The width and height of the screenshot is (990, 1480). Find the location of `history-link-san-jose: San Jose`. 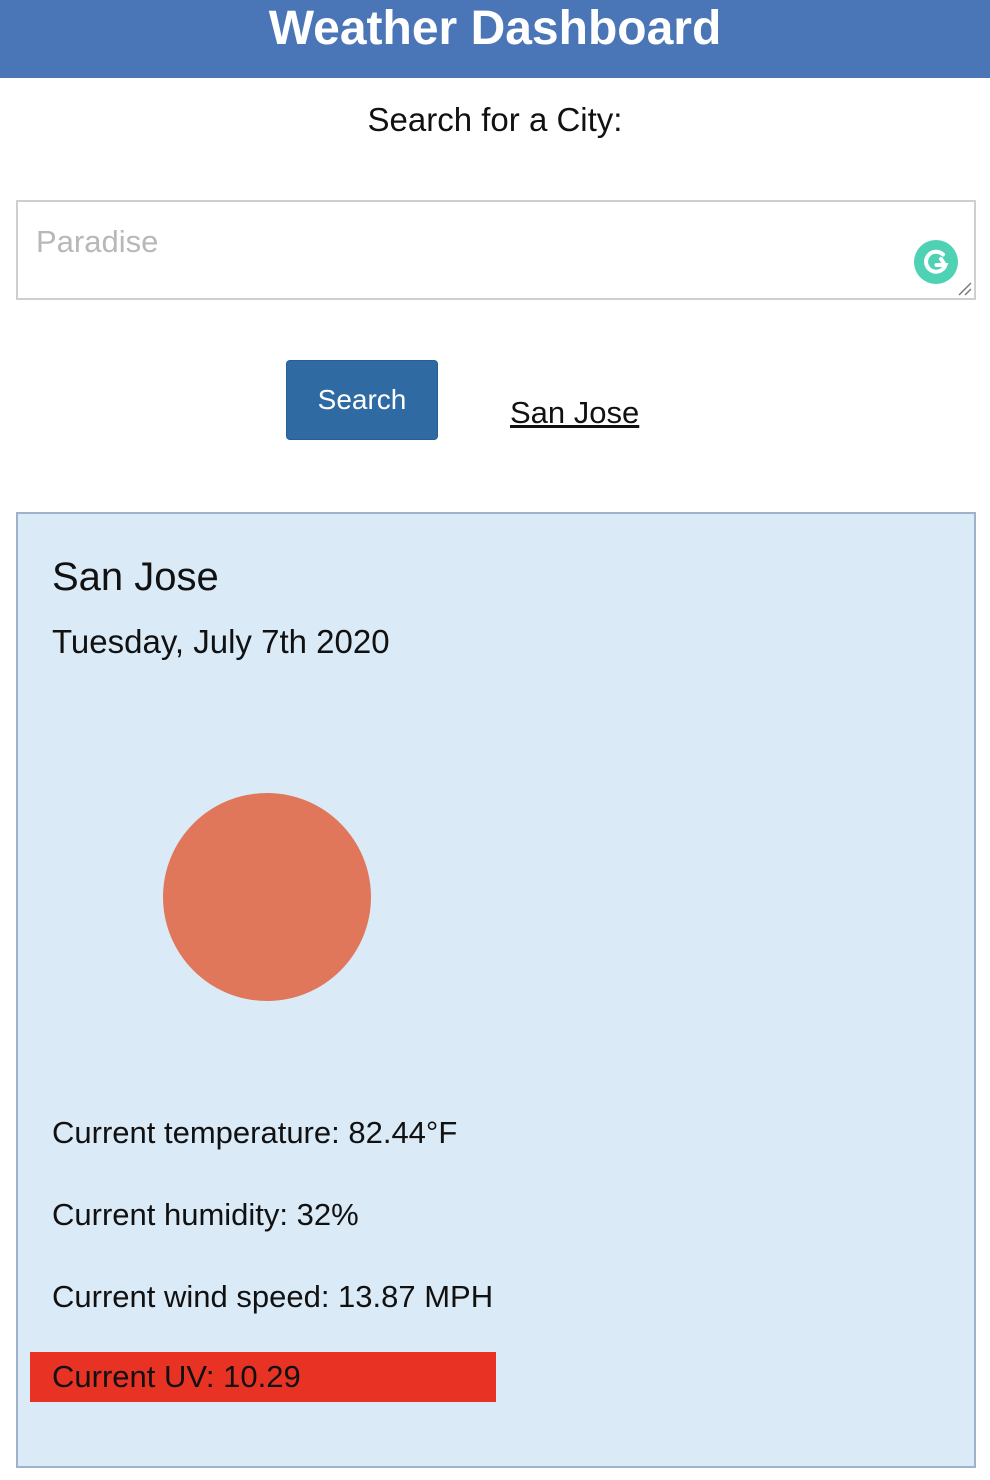

history-link-san-jose: San Jose is located at coordinates (574, 413).